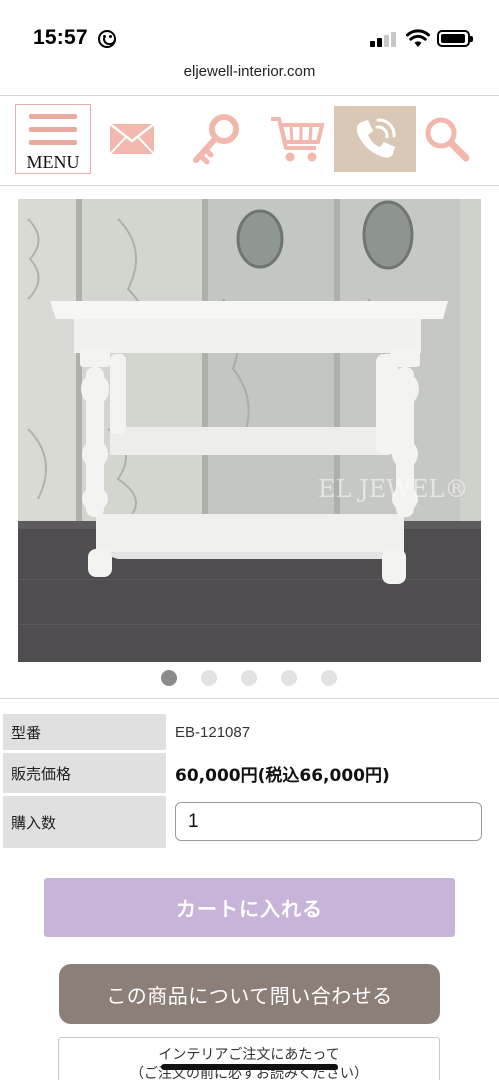  What do you see at coordinates (249, 907) in the screenshot?
I see `add-to-cart-button: カートに入れる` at bounding box center [249, 907].